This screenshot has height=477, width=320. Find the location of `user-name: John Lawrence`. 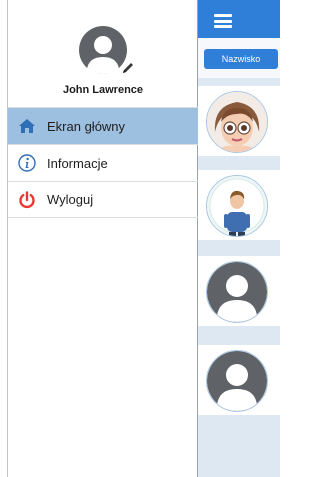

user-name: John Lawrence is located at coordinates (103, 90).